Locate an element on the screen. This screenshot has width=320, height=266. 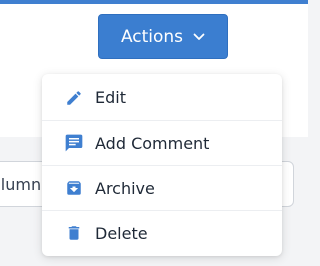
trash-icon is located at coordinates (74, 233).